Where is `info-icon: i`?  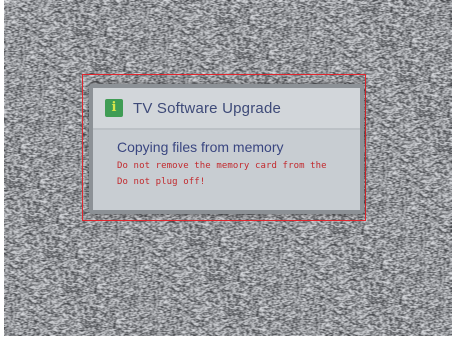
info-icon: i is located at coordinates (114, 108).